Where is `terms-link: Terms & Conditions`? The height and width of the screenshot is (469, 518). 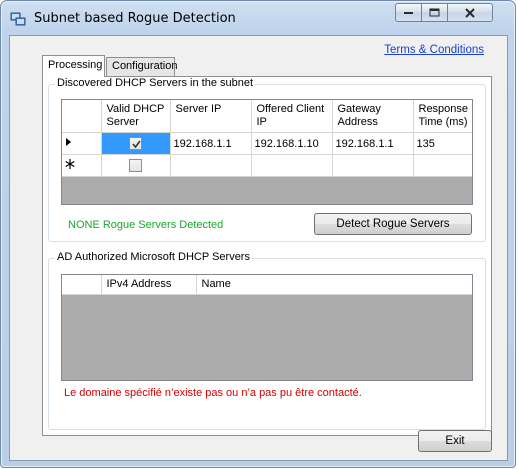
terms-link: Terms & Conditions is located at coordinates (434, 50).